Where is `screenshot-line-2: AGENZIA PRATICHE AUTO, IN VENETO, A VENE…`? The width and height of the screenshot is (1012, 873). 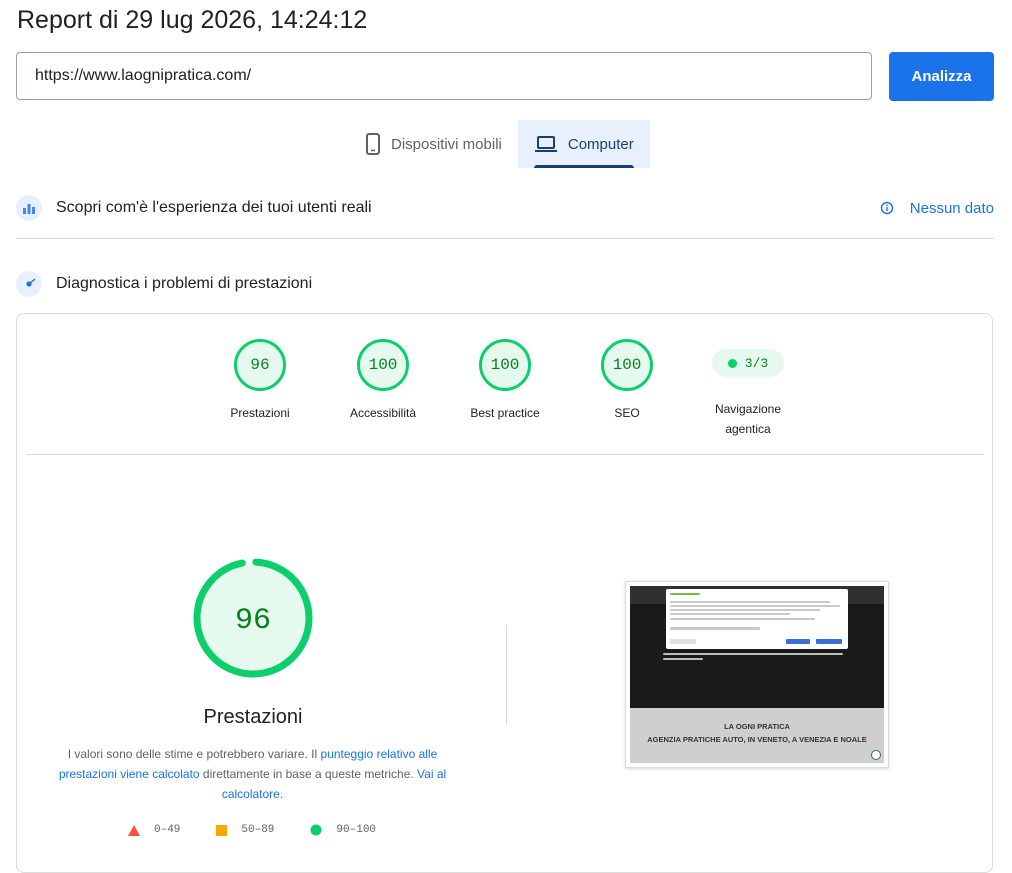 screenshot-line-2: AGENZIA PRATICHE AUTO, IN VENETO, A VENE… is located at coordinates (757, 739).